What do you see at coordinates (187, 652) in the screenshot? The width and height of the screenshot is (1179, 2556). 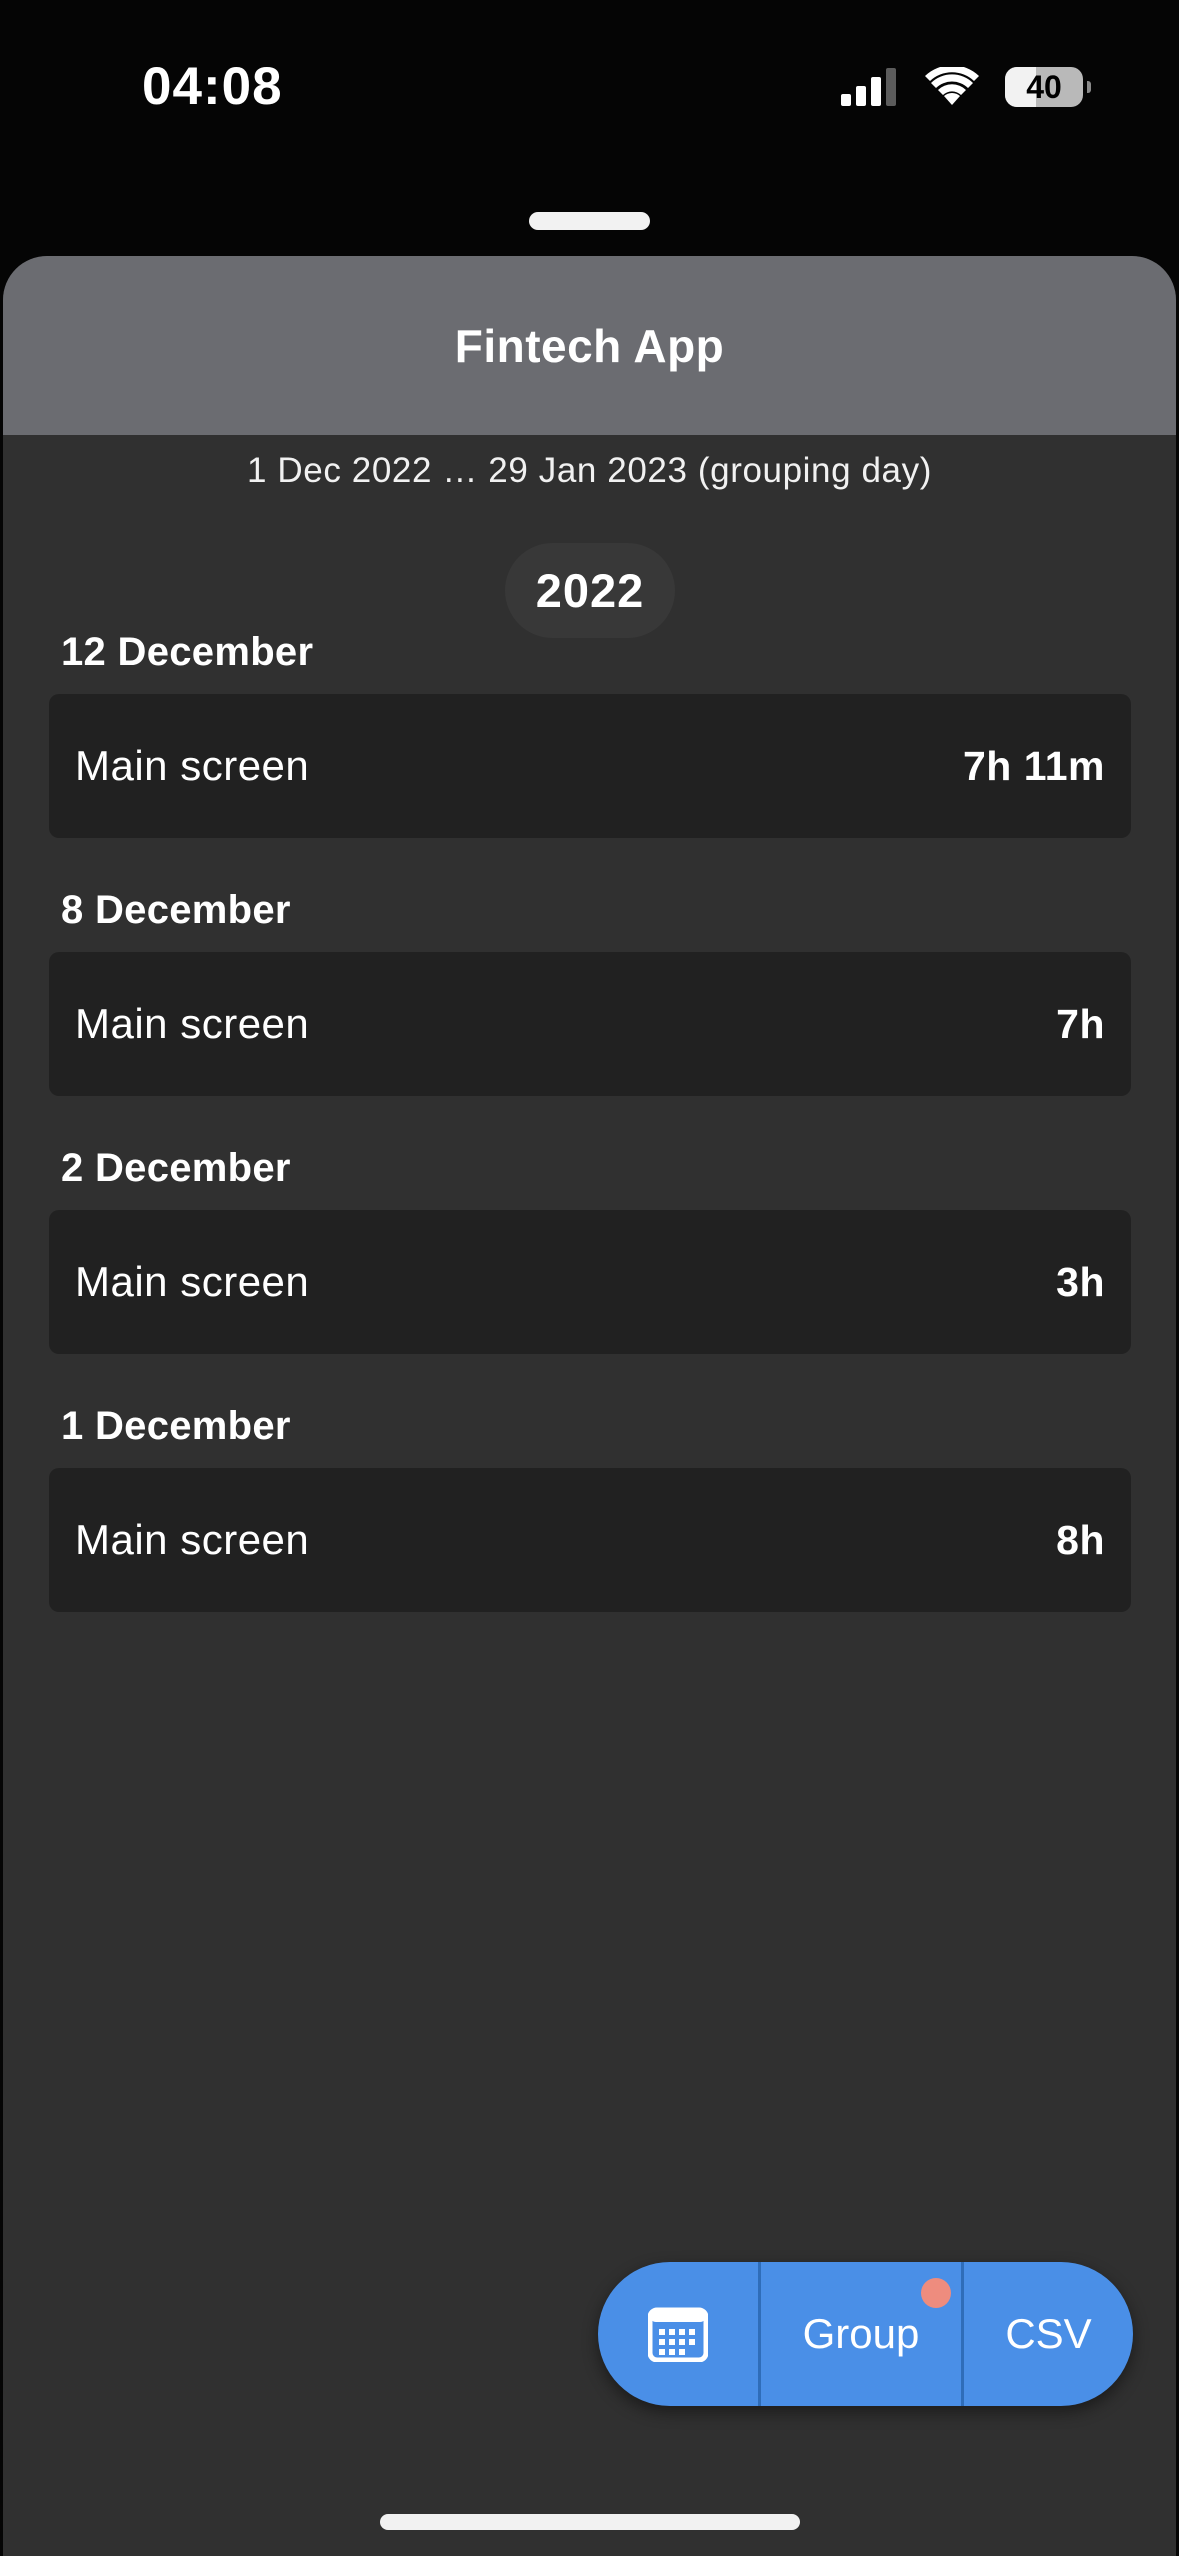 I see `day-header: 12 December` at bounding box center [187, 652].